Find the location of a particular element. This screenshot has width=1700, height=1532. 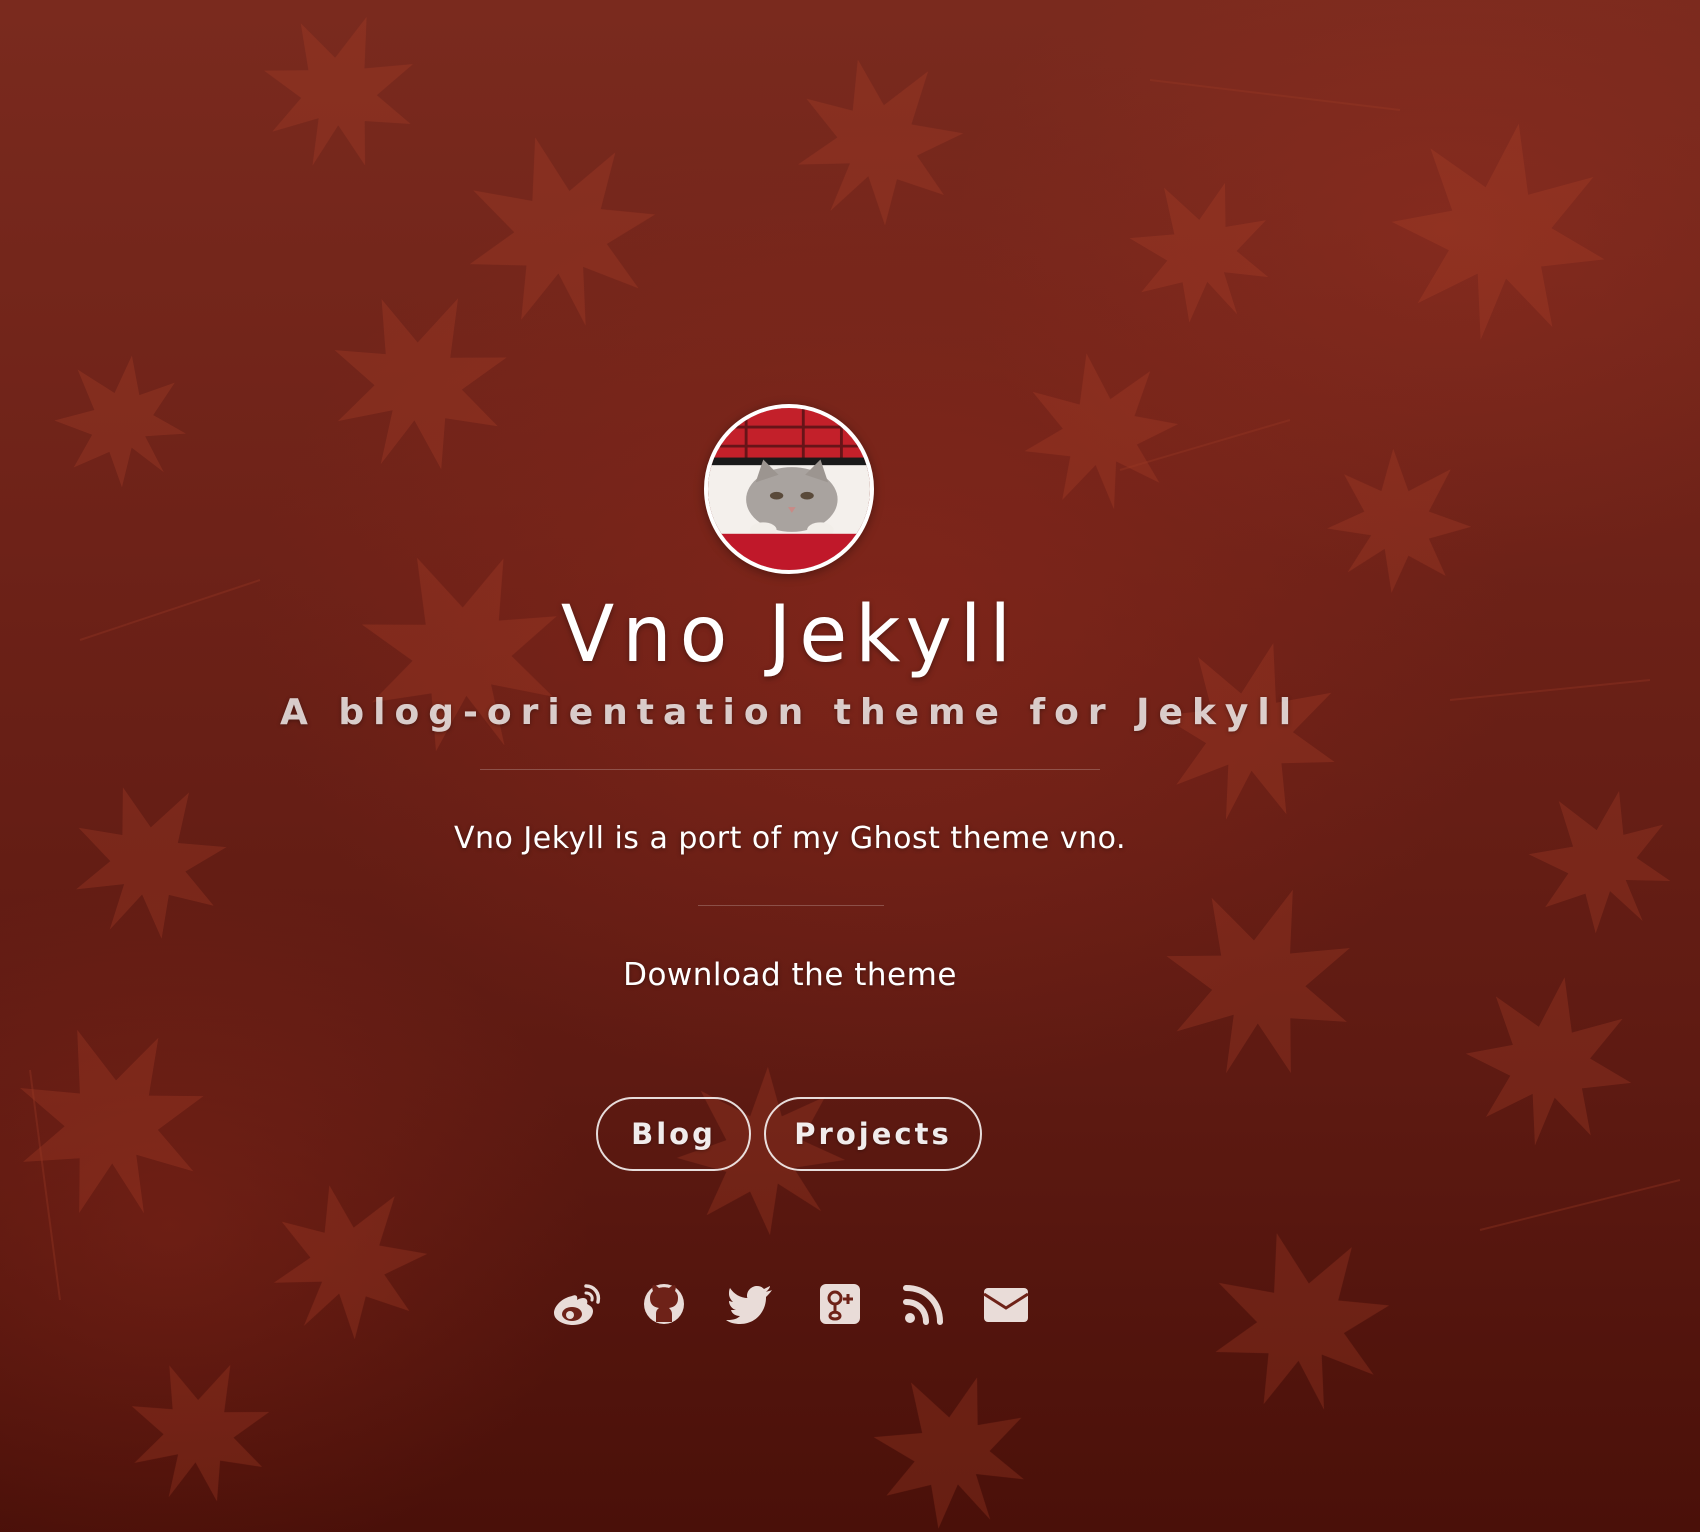

social-links is located at coordinates (790, 1304).